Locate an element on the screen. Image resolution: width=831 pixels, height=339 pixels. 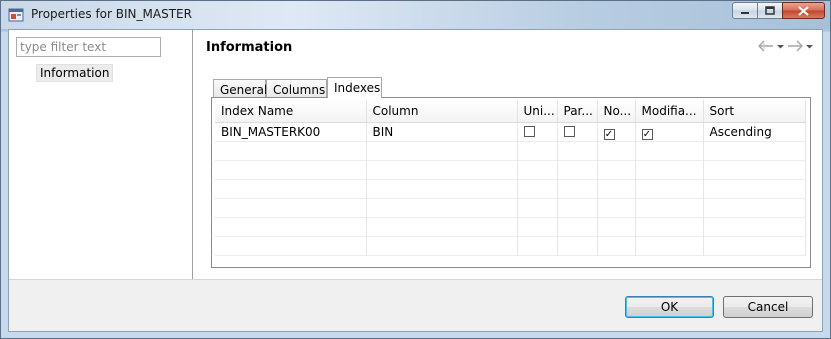
minimize-icon is located at coordinates (745, 12).